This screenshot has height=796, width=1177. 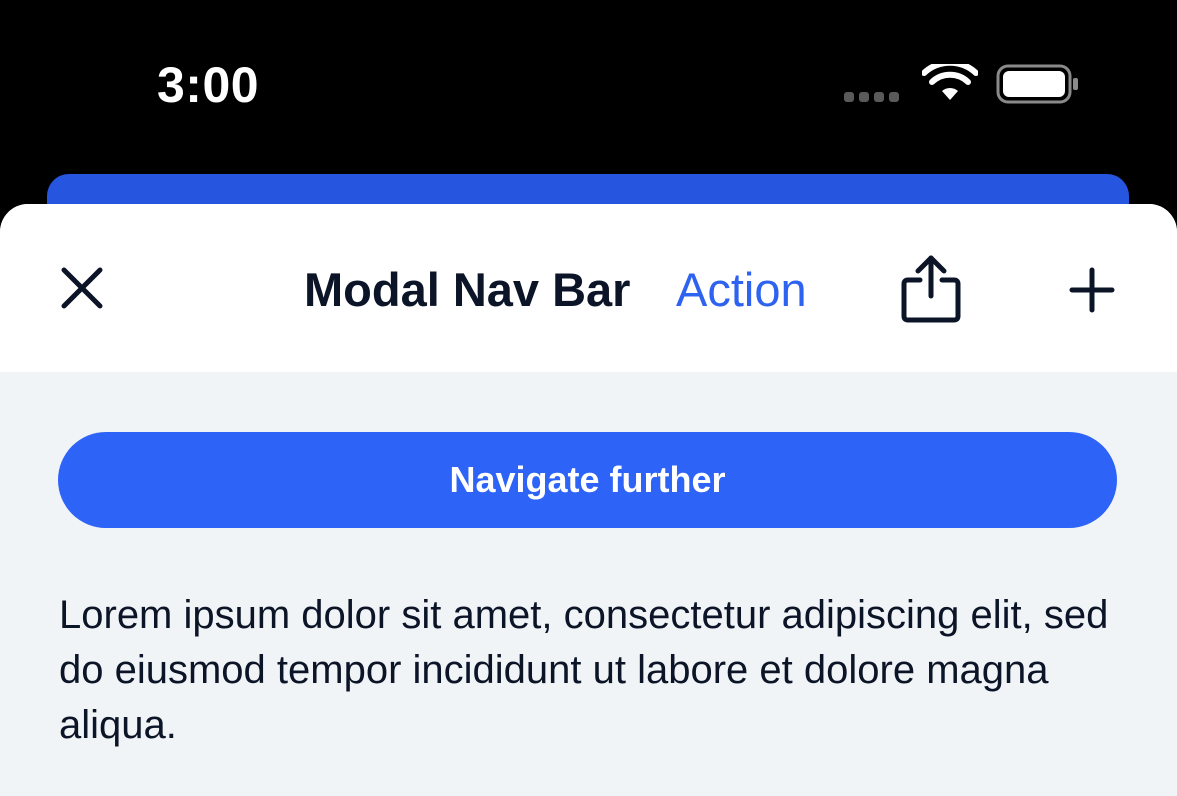 What do you see at coordinates (208, 85) in the screenshot?
I see `status-time: 3:00` at bounding box center [208, 85].